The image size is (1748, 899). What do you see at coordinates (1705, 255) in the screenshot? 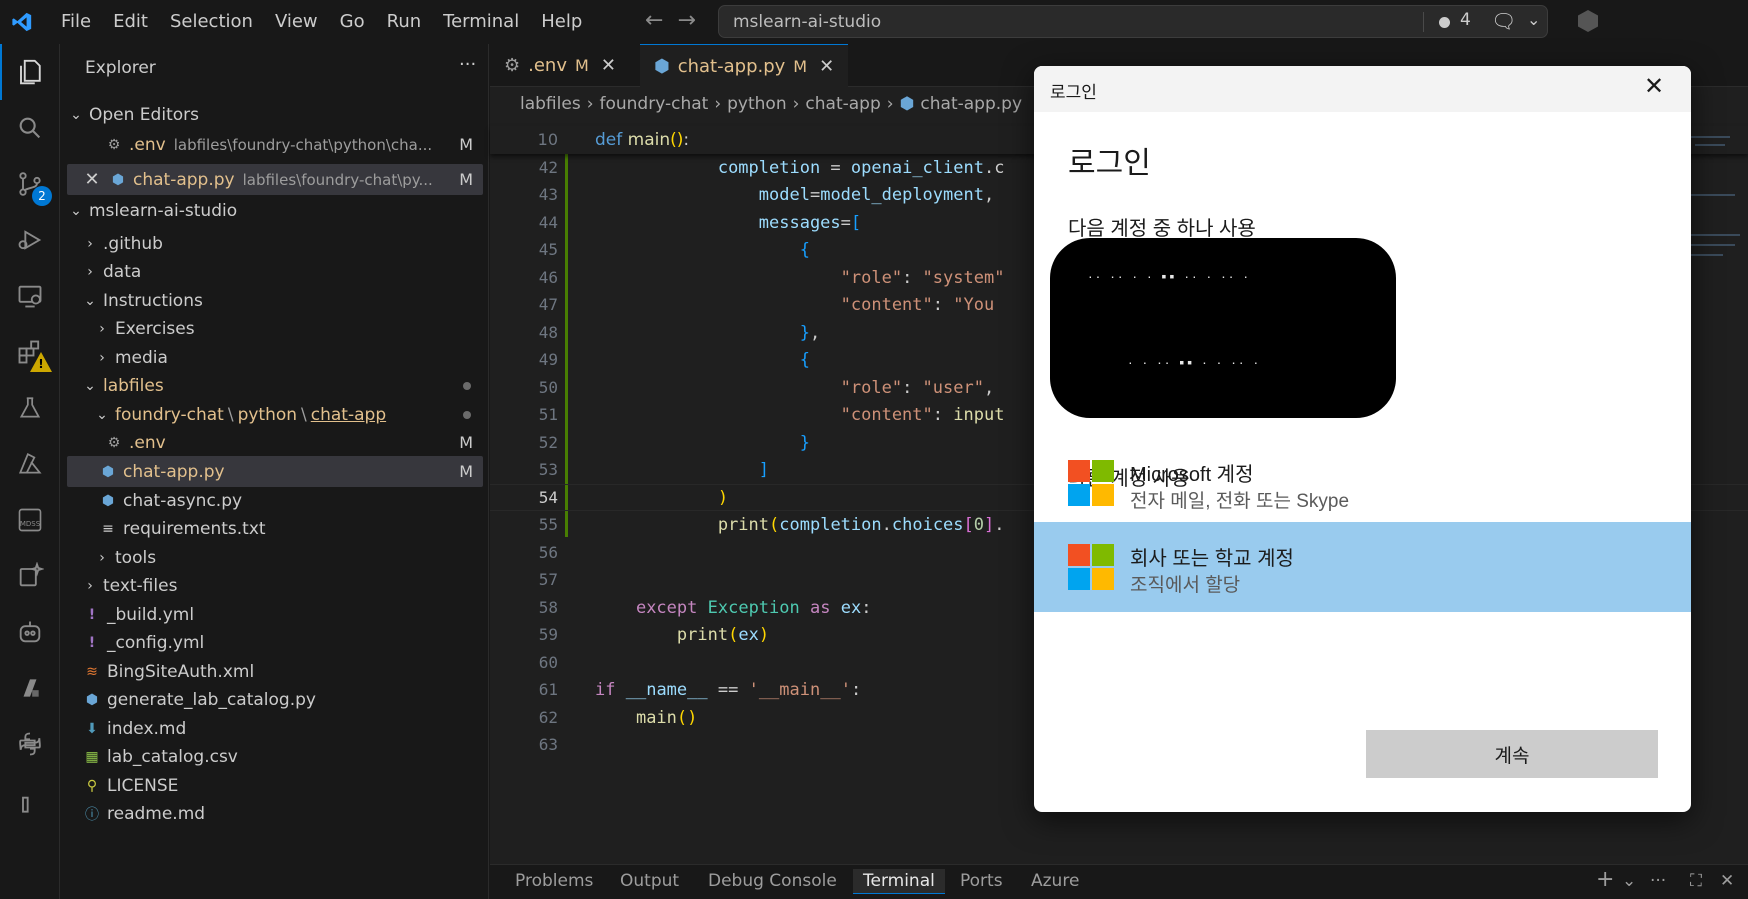
I see `minimap-line` at bounding box center [1705, 255].